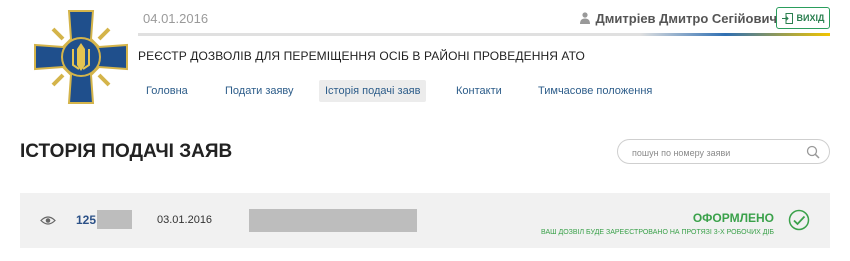 Image resolution: width=850 pixels, height=261 pixels. What do you see at coordinates (813, 152) in the screenshot?
I see `search-icon` at bounding box center [813, 152].